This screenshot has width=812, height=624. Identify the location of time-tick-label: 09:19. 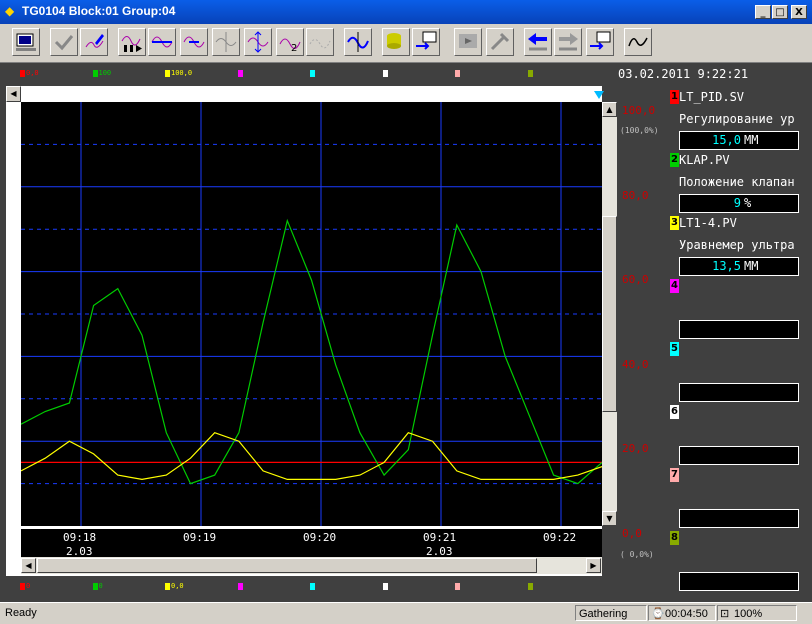
(200, 537).